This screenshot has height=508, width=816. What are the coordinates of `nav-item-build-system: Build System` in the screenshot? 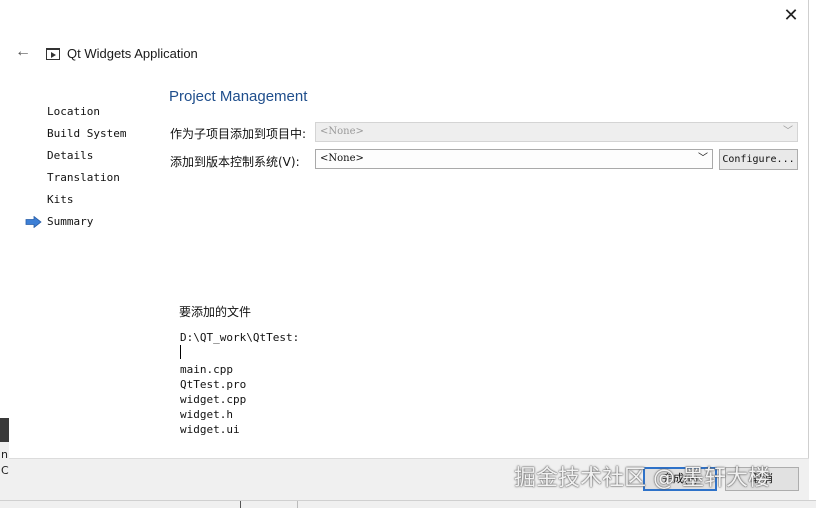 It's located at (87, 133).